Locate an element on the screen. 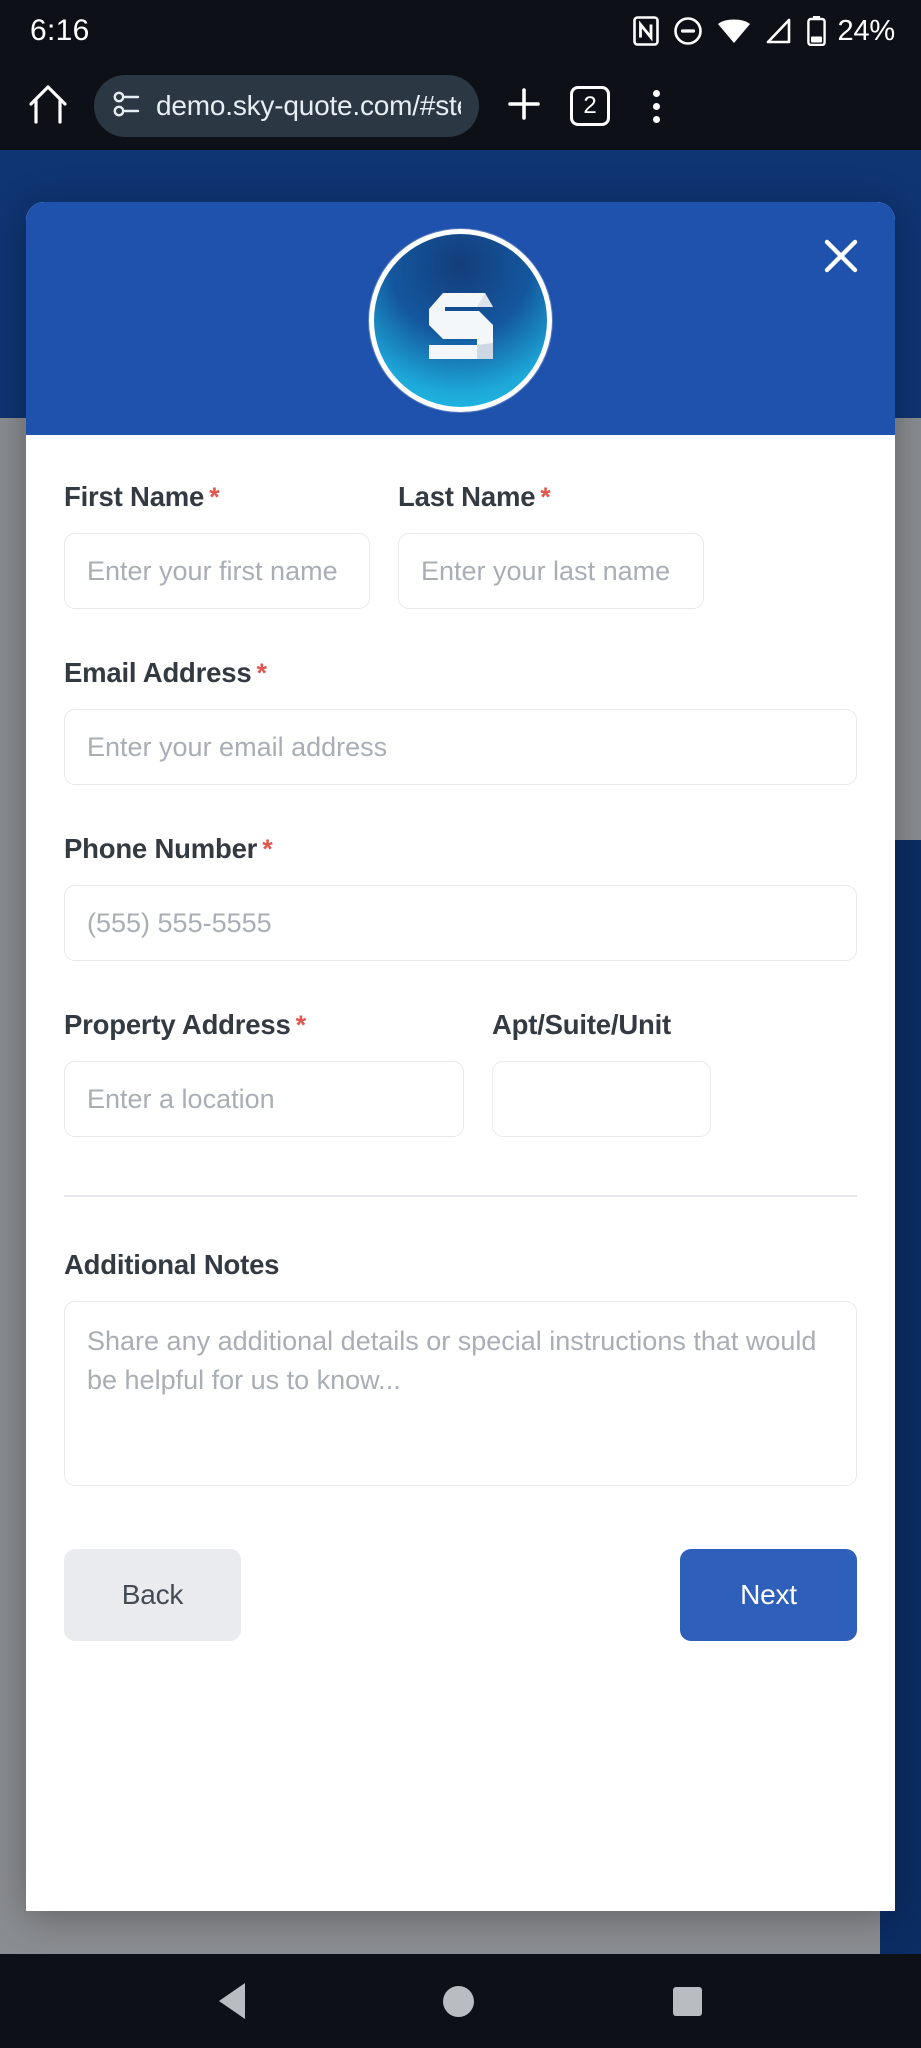 The width and height of the screenshot is (921, 2048). last-name-label-text: Last Name is located at coordinates (467, 496).